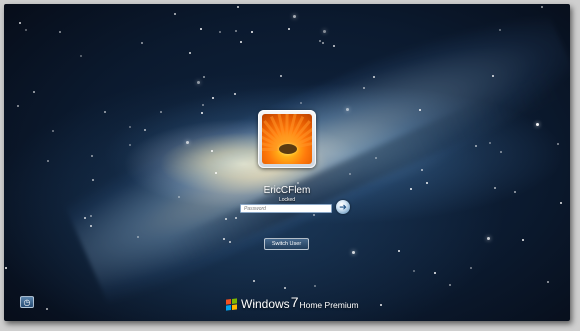  I want to click on account-status-label: Locked, so click(287, 200).